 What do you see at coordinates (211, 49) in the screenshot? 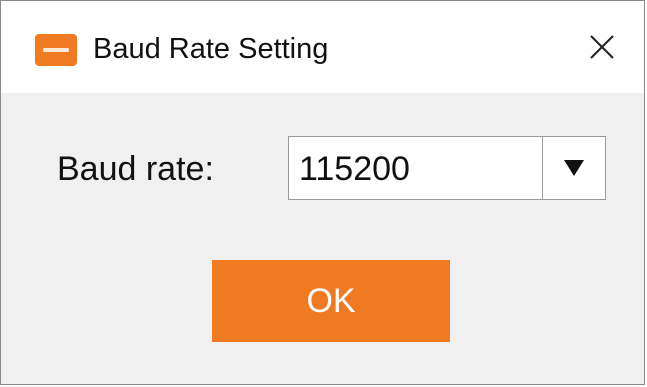
I see `window-title: Baud Rate Setting` at bounding box center [211, 49].